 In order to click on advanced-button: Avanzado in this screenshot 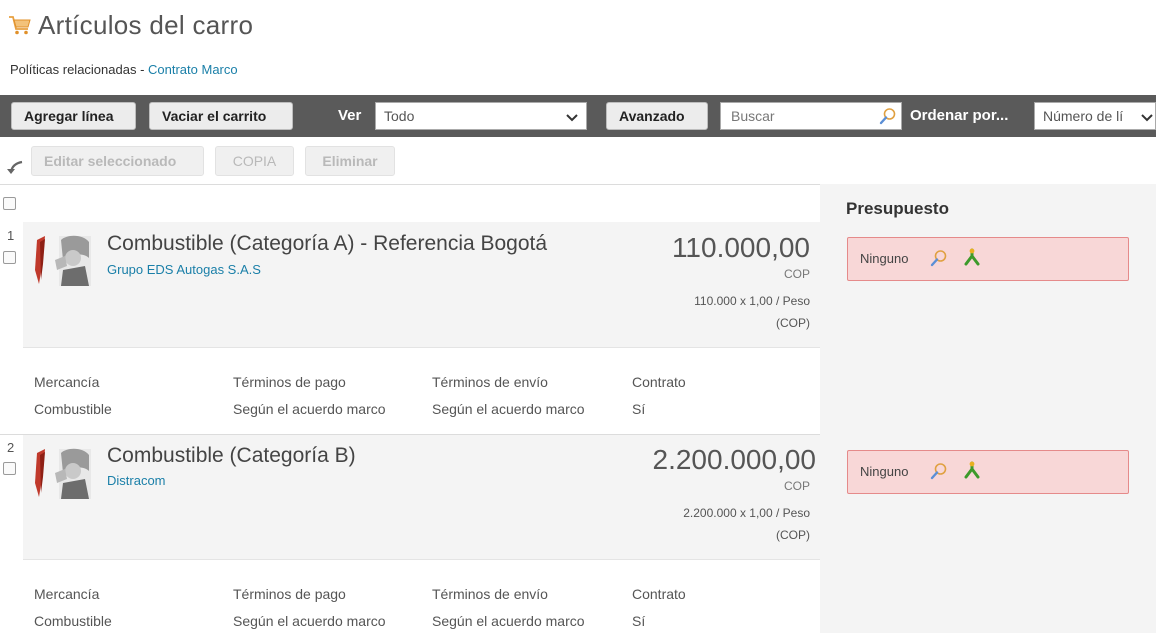, I will do `click(657, 116)`.